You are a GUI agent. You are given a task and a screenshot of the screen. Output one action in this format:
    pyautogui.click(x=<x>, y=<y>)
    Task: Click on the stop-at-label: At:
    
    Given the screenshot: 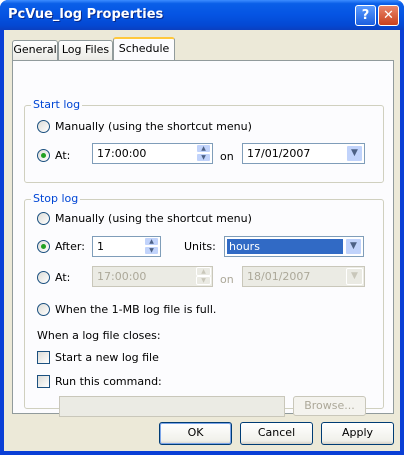 What is the action you would take?
    pyautogui.click(x=63, y=277)
    